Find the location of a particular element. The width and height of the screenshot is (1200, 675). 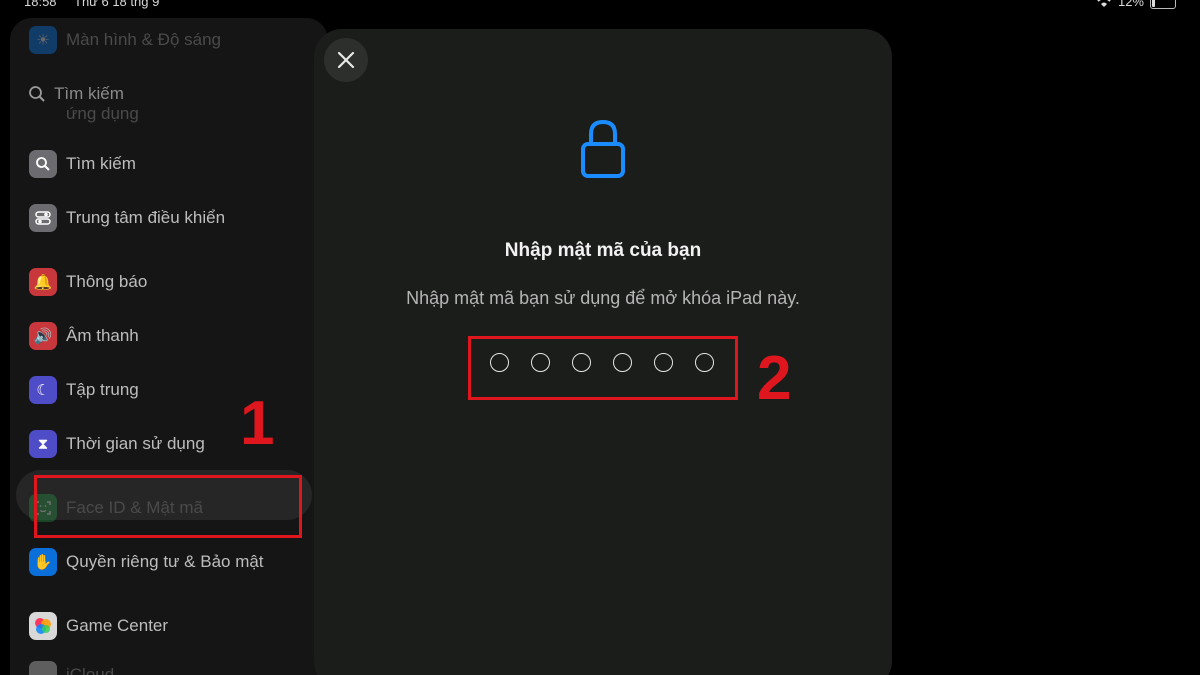

modal-title: Nhập mật mã của bạn is located at coordinates (603, 250).